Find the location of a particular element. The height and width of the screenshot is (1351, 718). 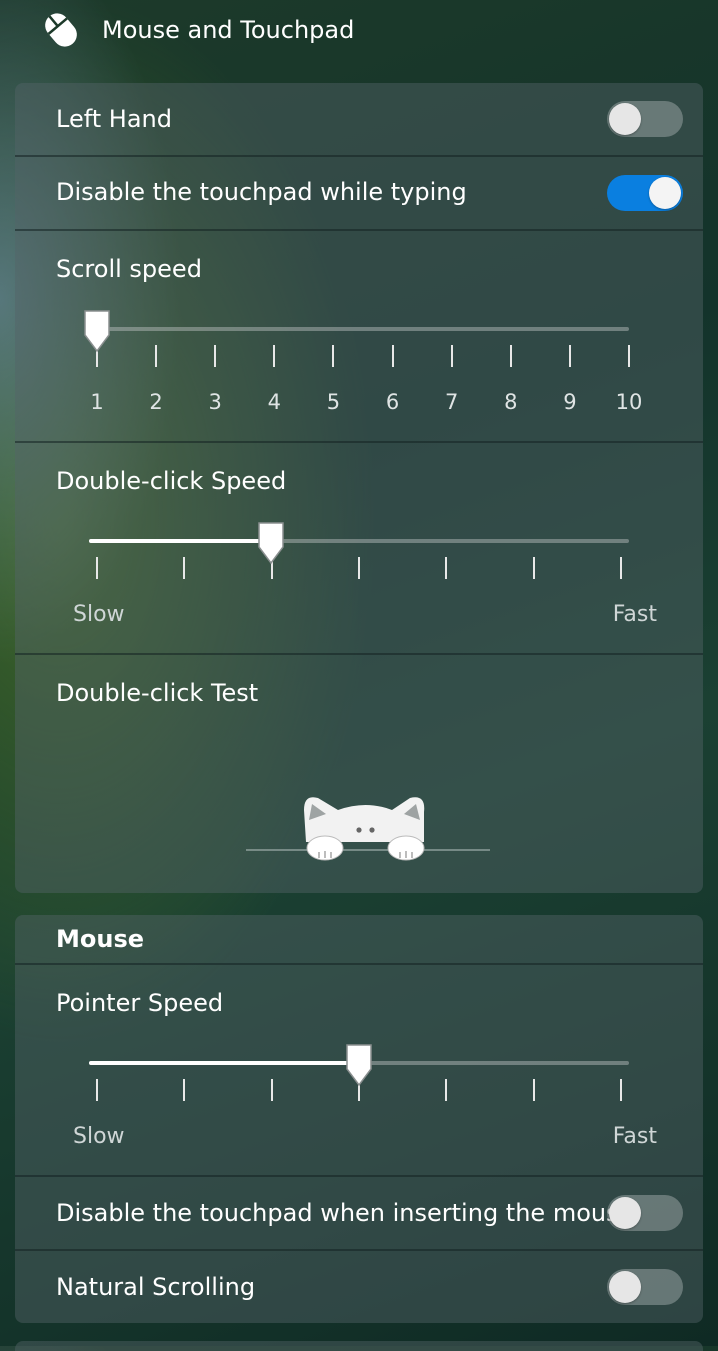

left-hand-label: Left Hand is located at coordinates (114, 119).